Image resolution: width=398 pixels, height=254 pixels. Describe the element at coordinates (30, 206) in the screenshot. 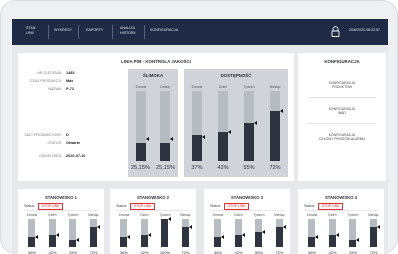

I see `station-status-label: Status:` at that location.